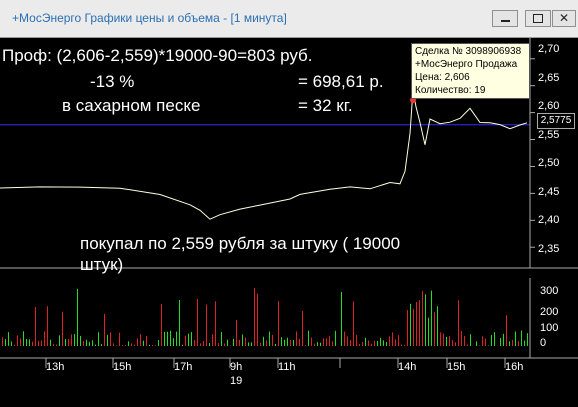 The width and height of the screenshot is (578, 407). I want to click on tooltip-quantity: Количество: 19, so click(450, 90).